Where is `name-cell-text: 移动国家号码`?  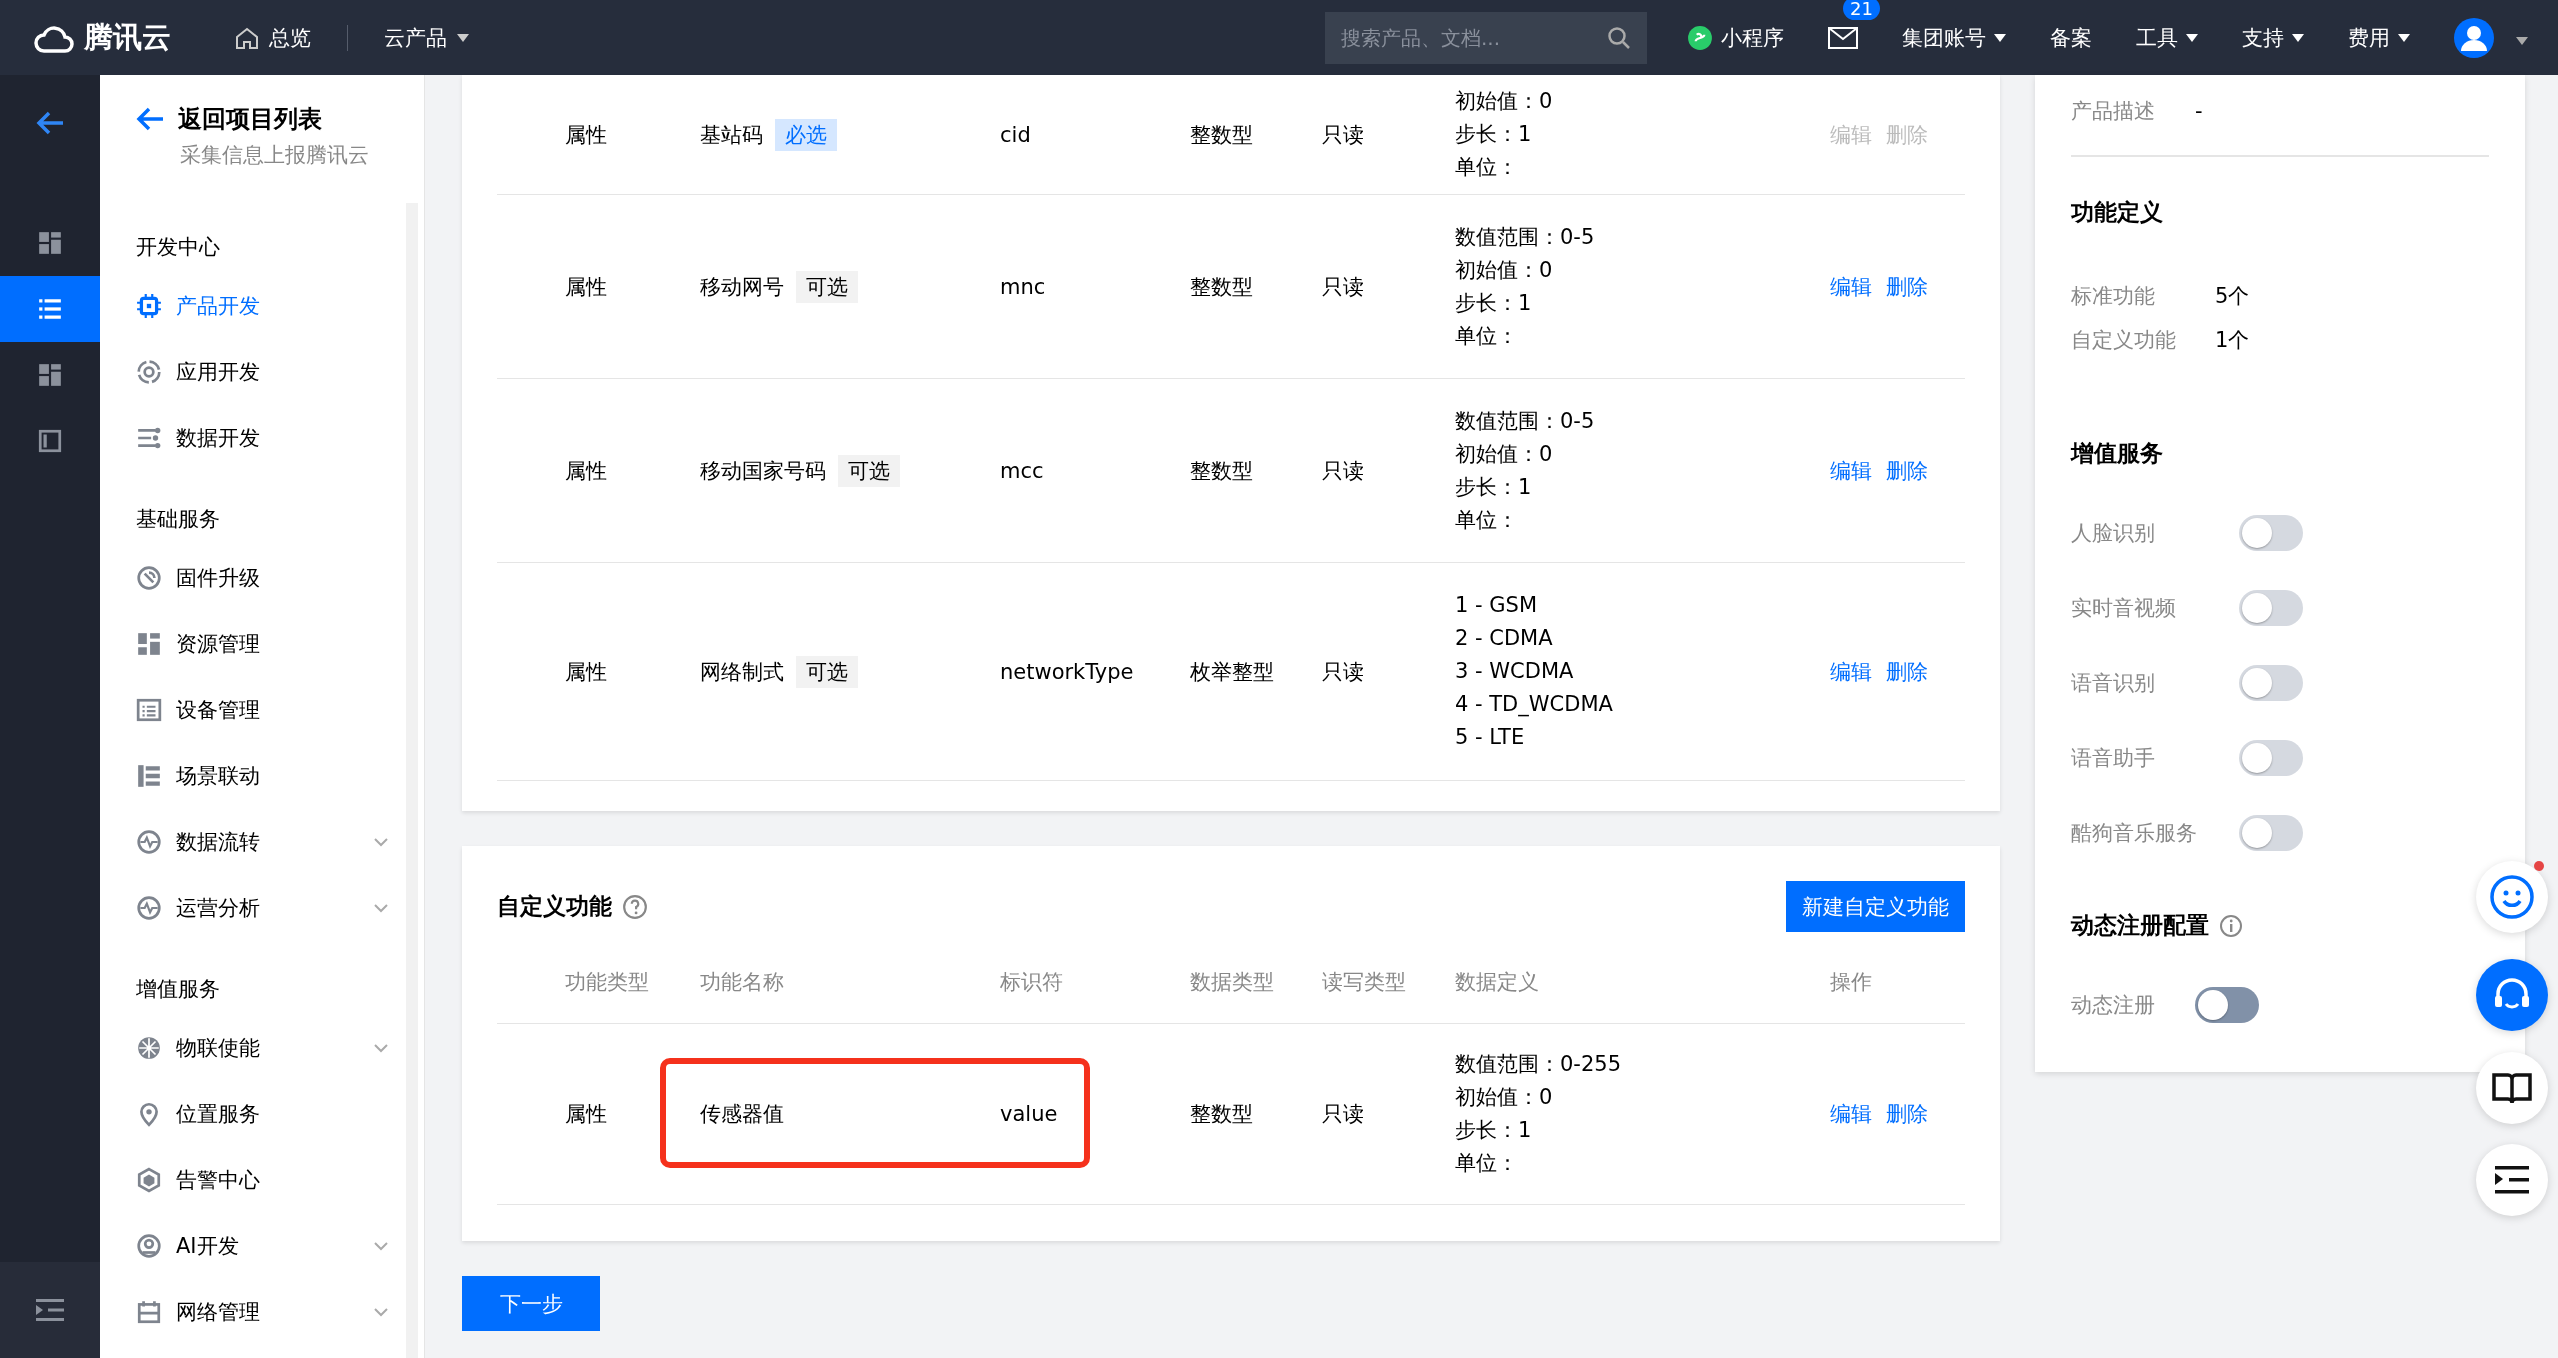
name-cell-text: 移动国家号码 is located at coordinates (763, 471).